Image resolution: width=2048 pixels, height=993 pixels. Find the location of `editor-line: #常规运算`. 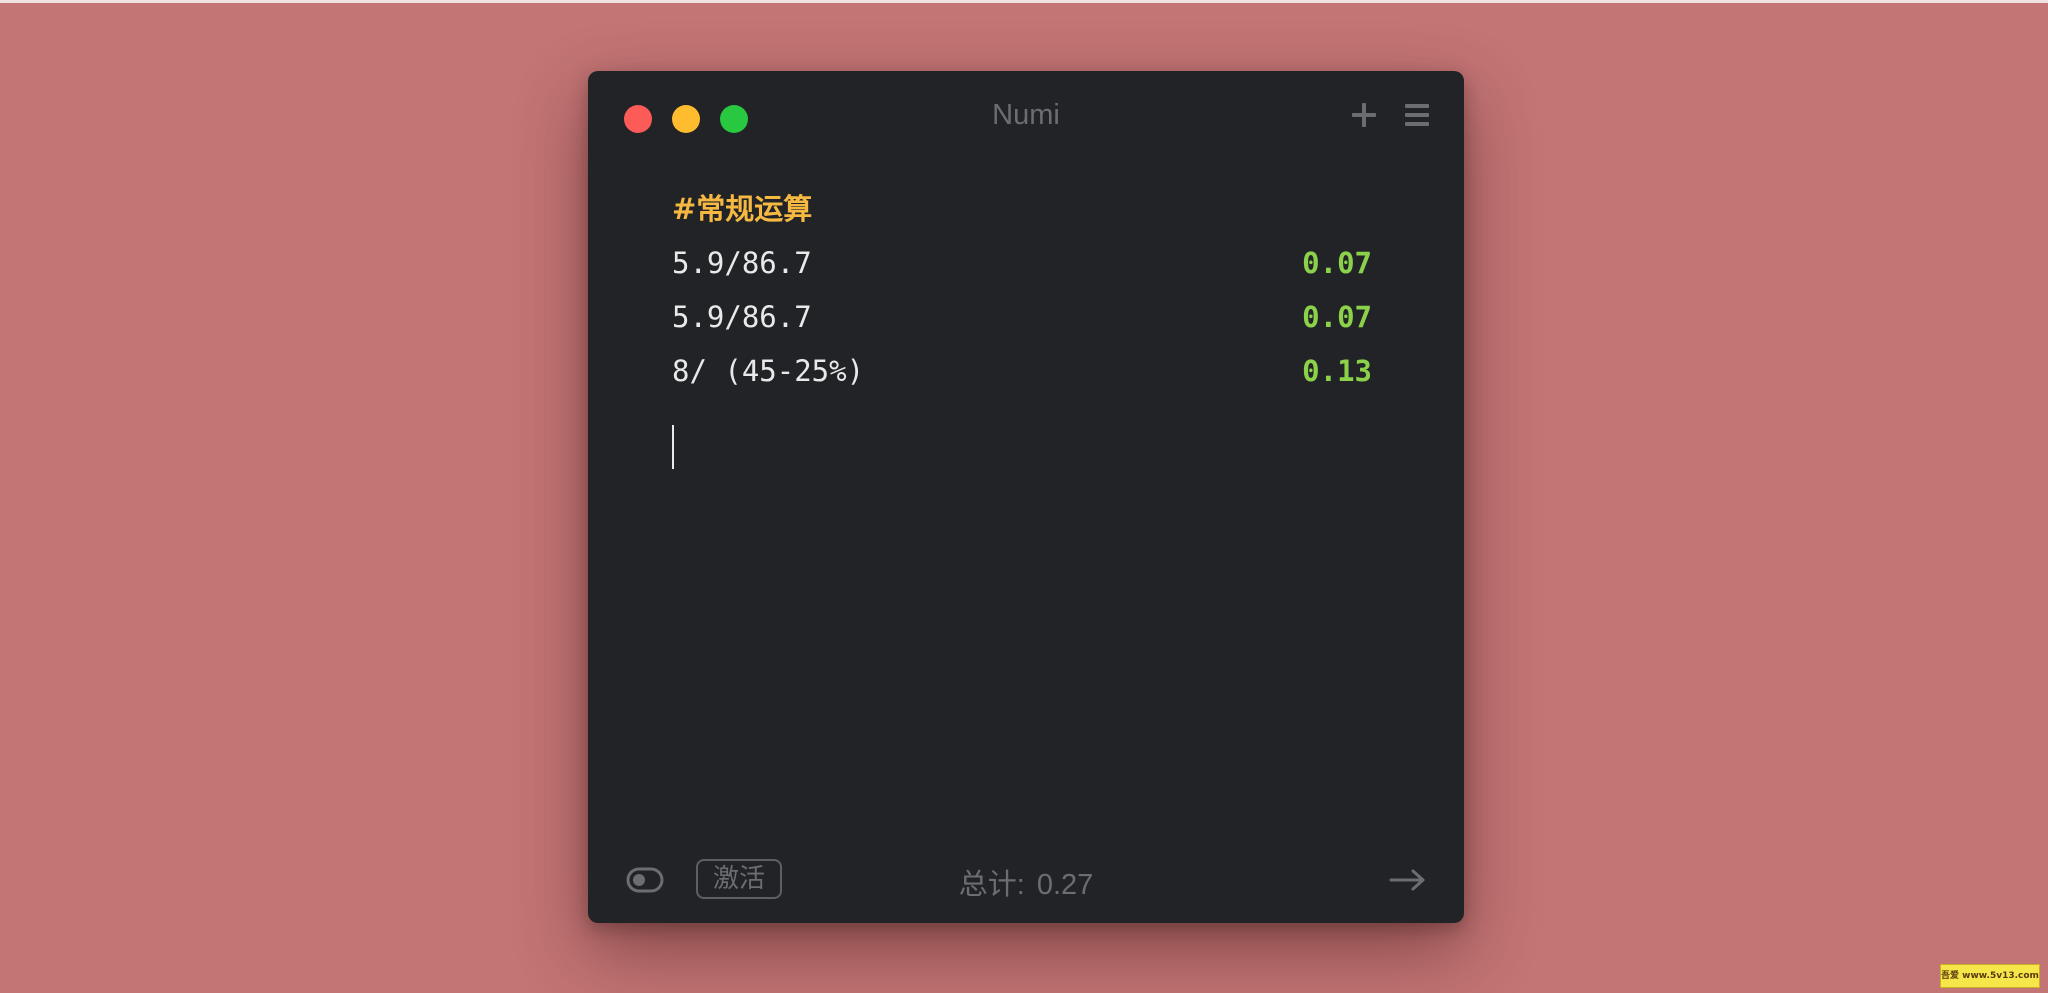

editor-line: #常规运算 is located at coordinates (1022, 209).